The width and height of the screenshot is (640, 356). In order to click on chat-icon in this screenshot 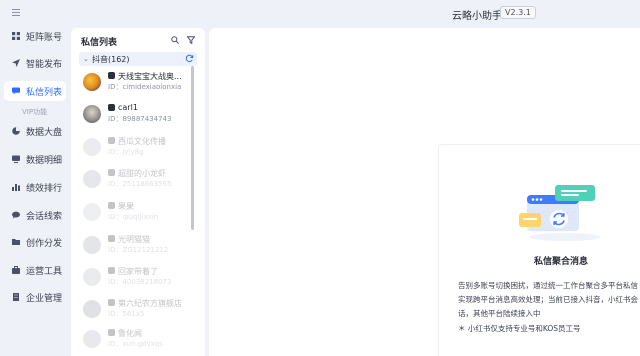, I will do `click(16, 215)`.